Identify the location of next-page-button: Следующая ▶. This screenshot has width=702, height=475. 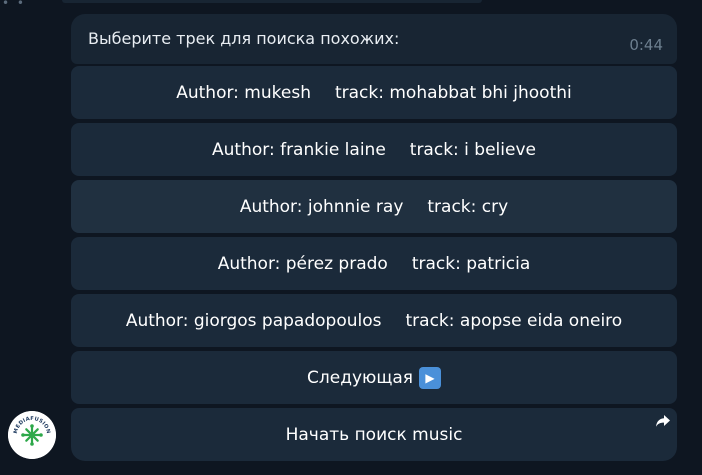
(374, 377).